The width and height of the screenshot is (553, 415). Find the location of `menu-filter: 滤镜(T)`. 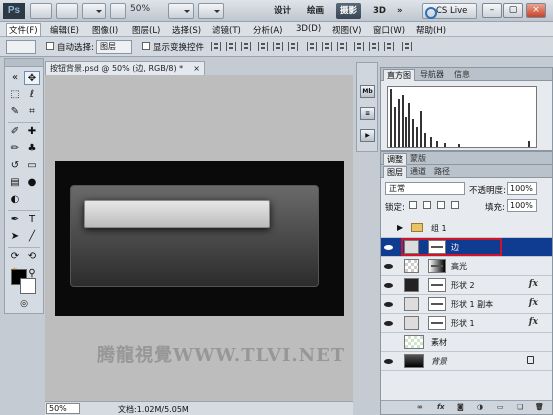

menu-filter: 滤镜(T) is located at coordinates (226, 30).